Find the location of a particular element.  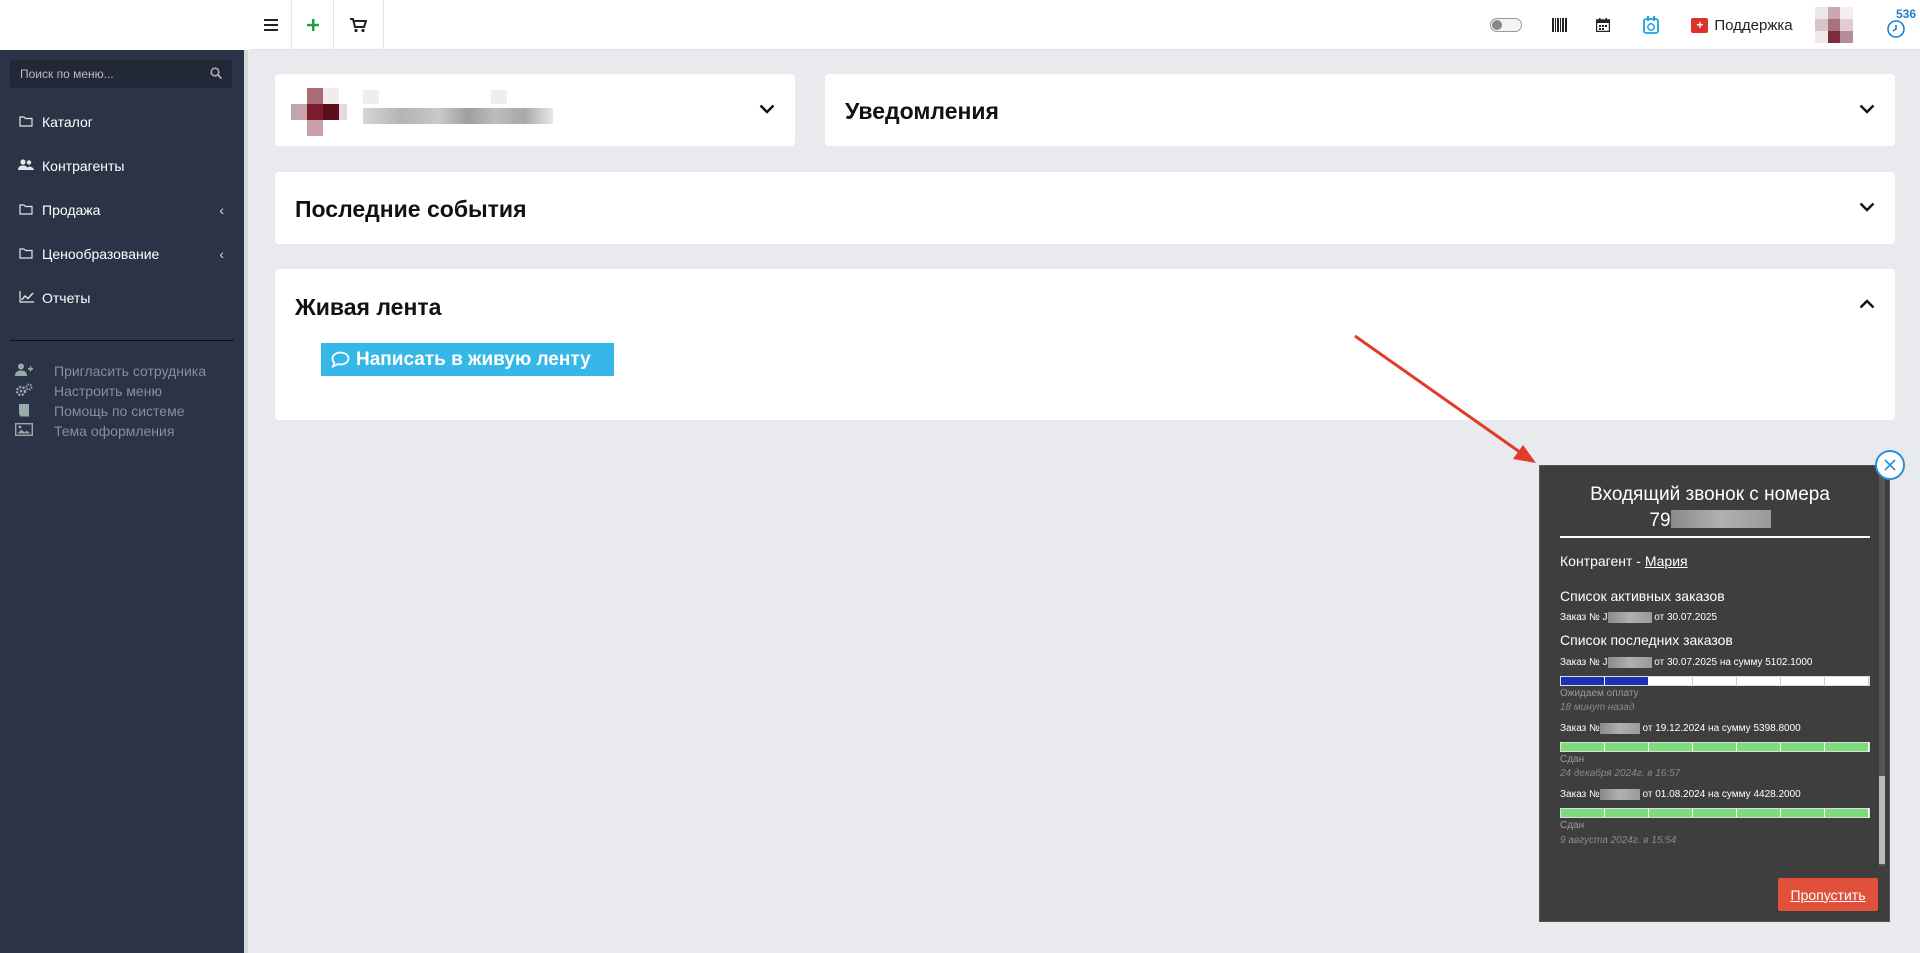

close-popup-button is located at coordinates (1890, 465).